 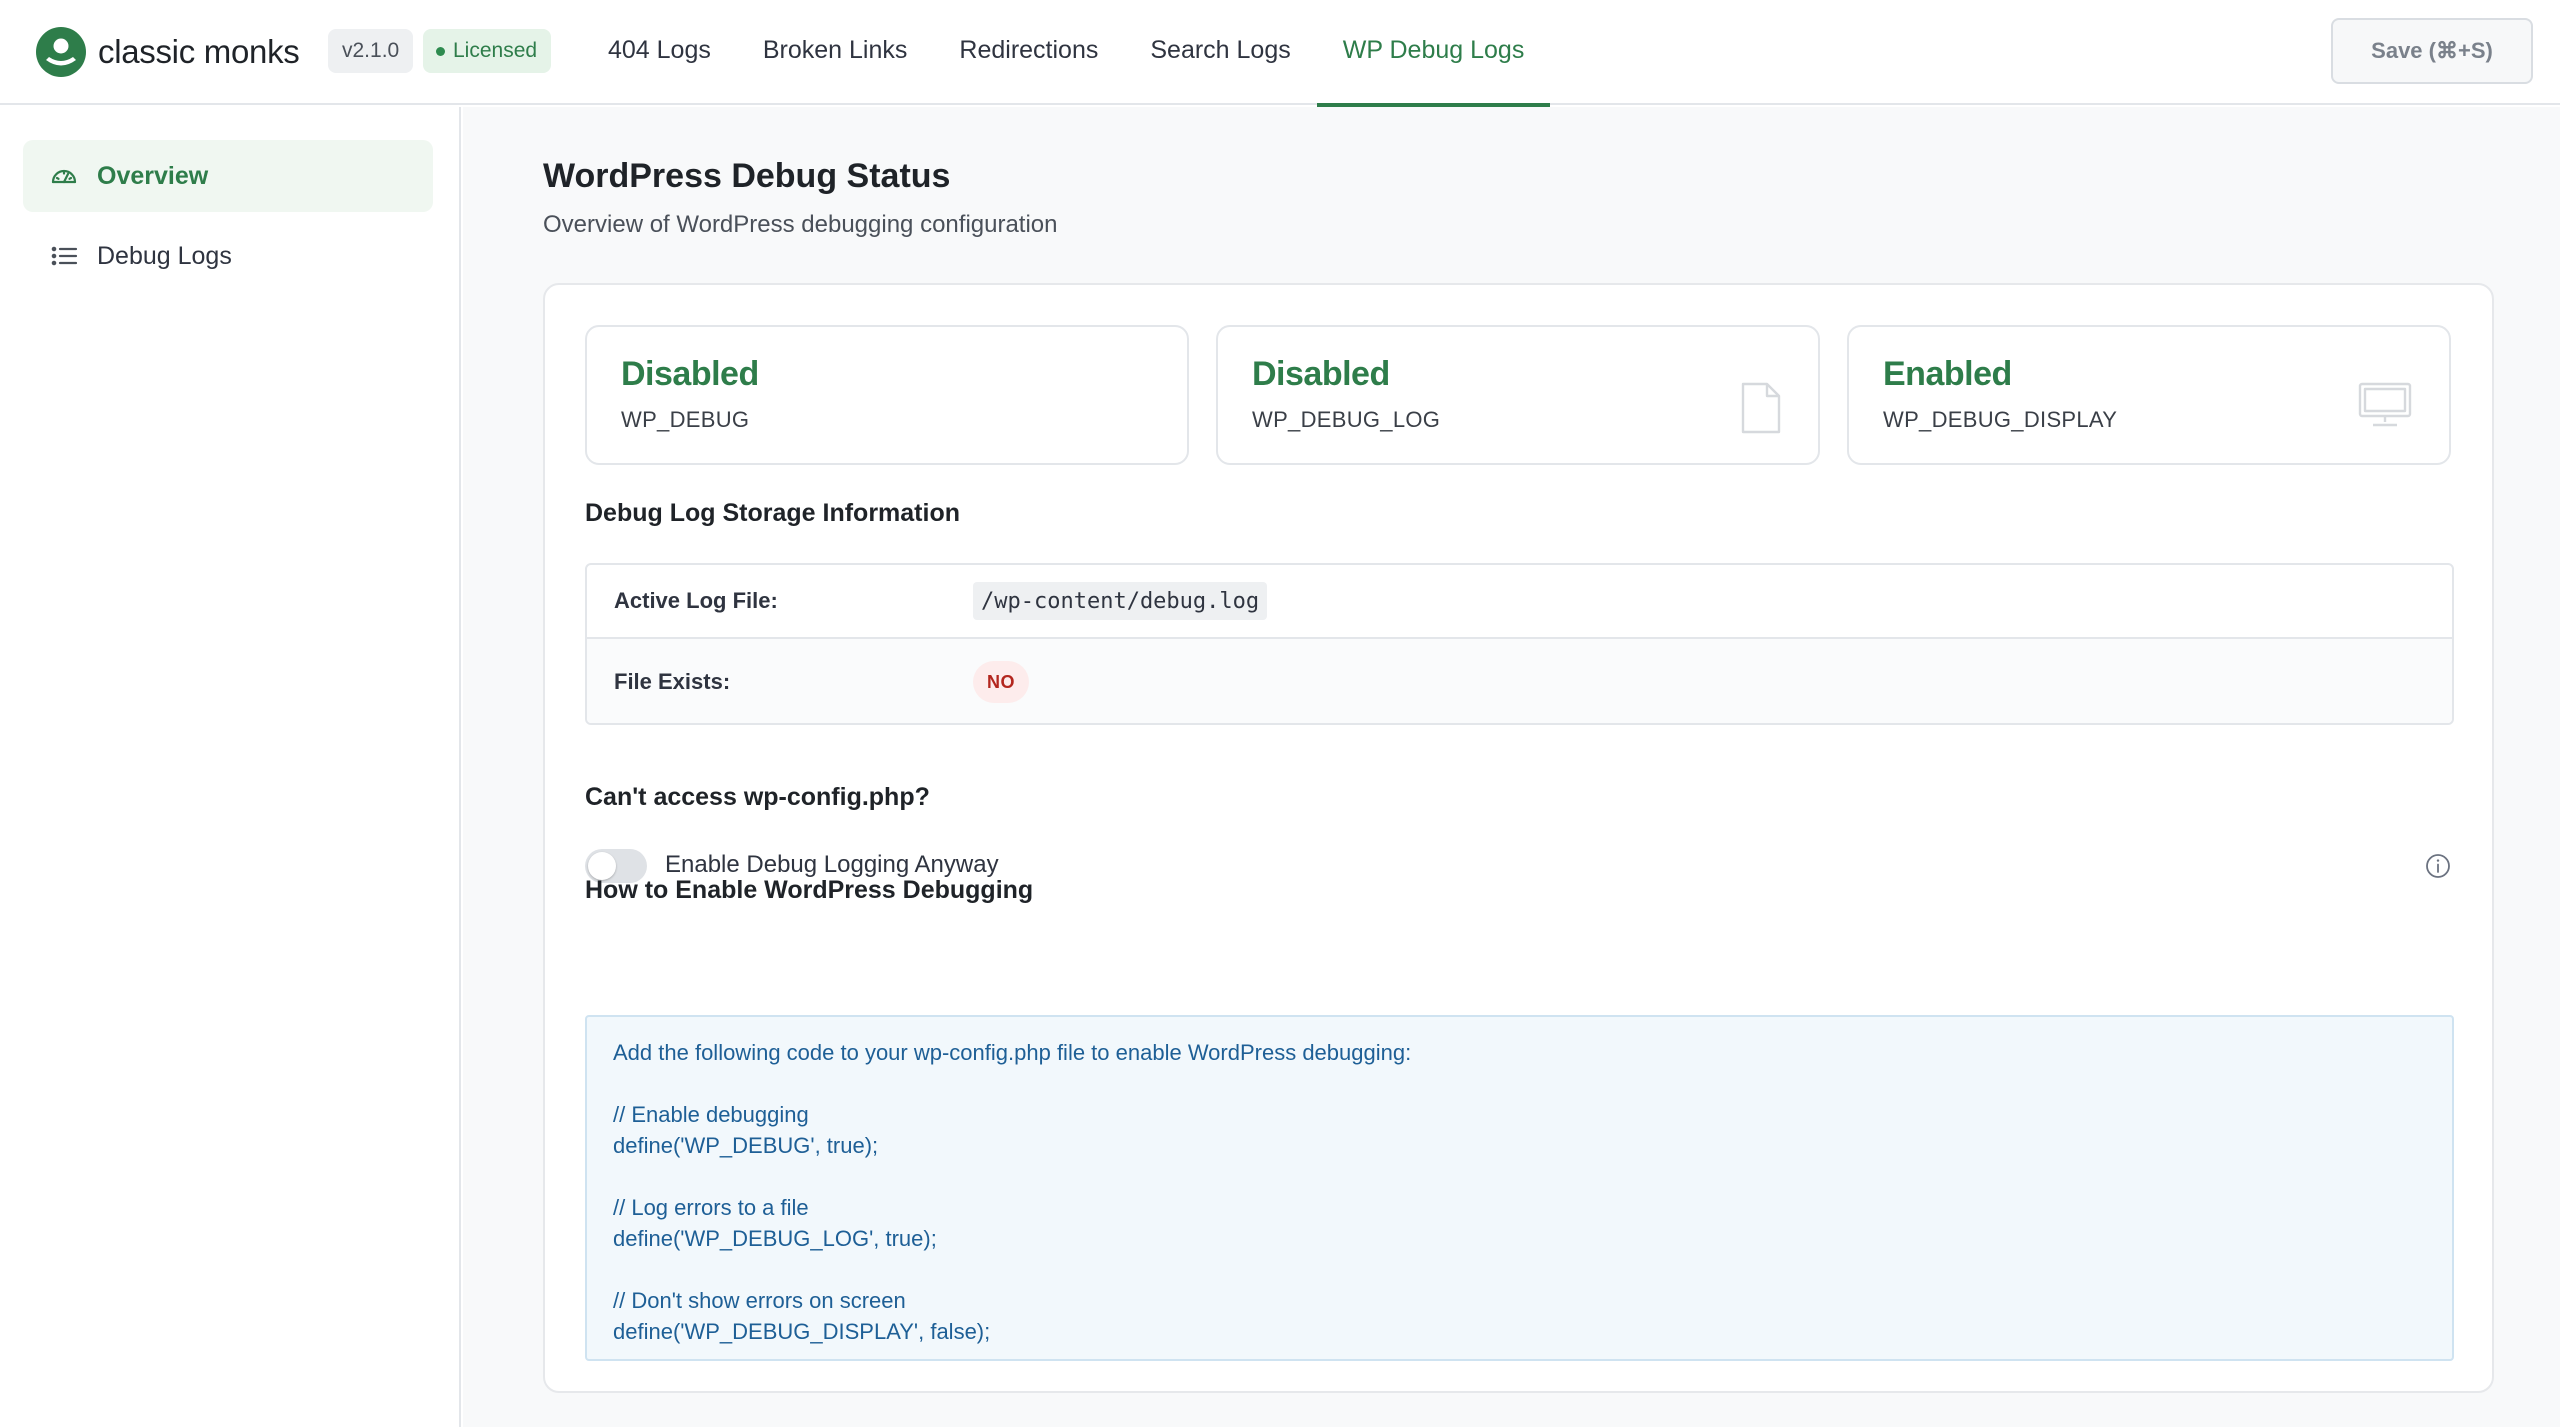 What do you see at coordinates (711, 1207) in the screenshot?
I see `code-line: // Log errors to a file` at bounding box center [711, 1207].